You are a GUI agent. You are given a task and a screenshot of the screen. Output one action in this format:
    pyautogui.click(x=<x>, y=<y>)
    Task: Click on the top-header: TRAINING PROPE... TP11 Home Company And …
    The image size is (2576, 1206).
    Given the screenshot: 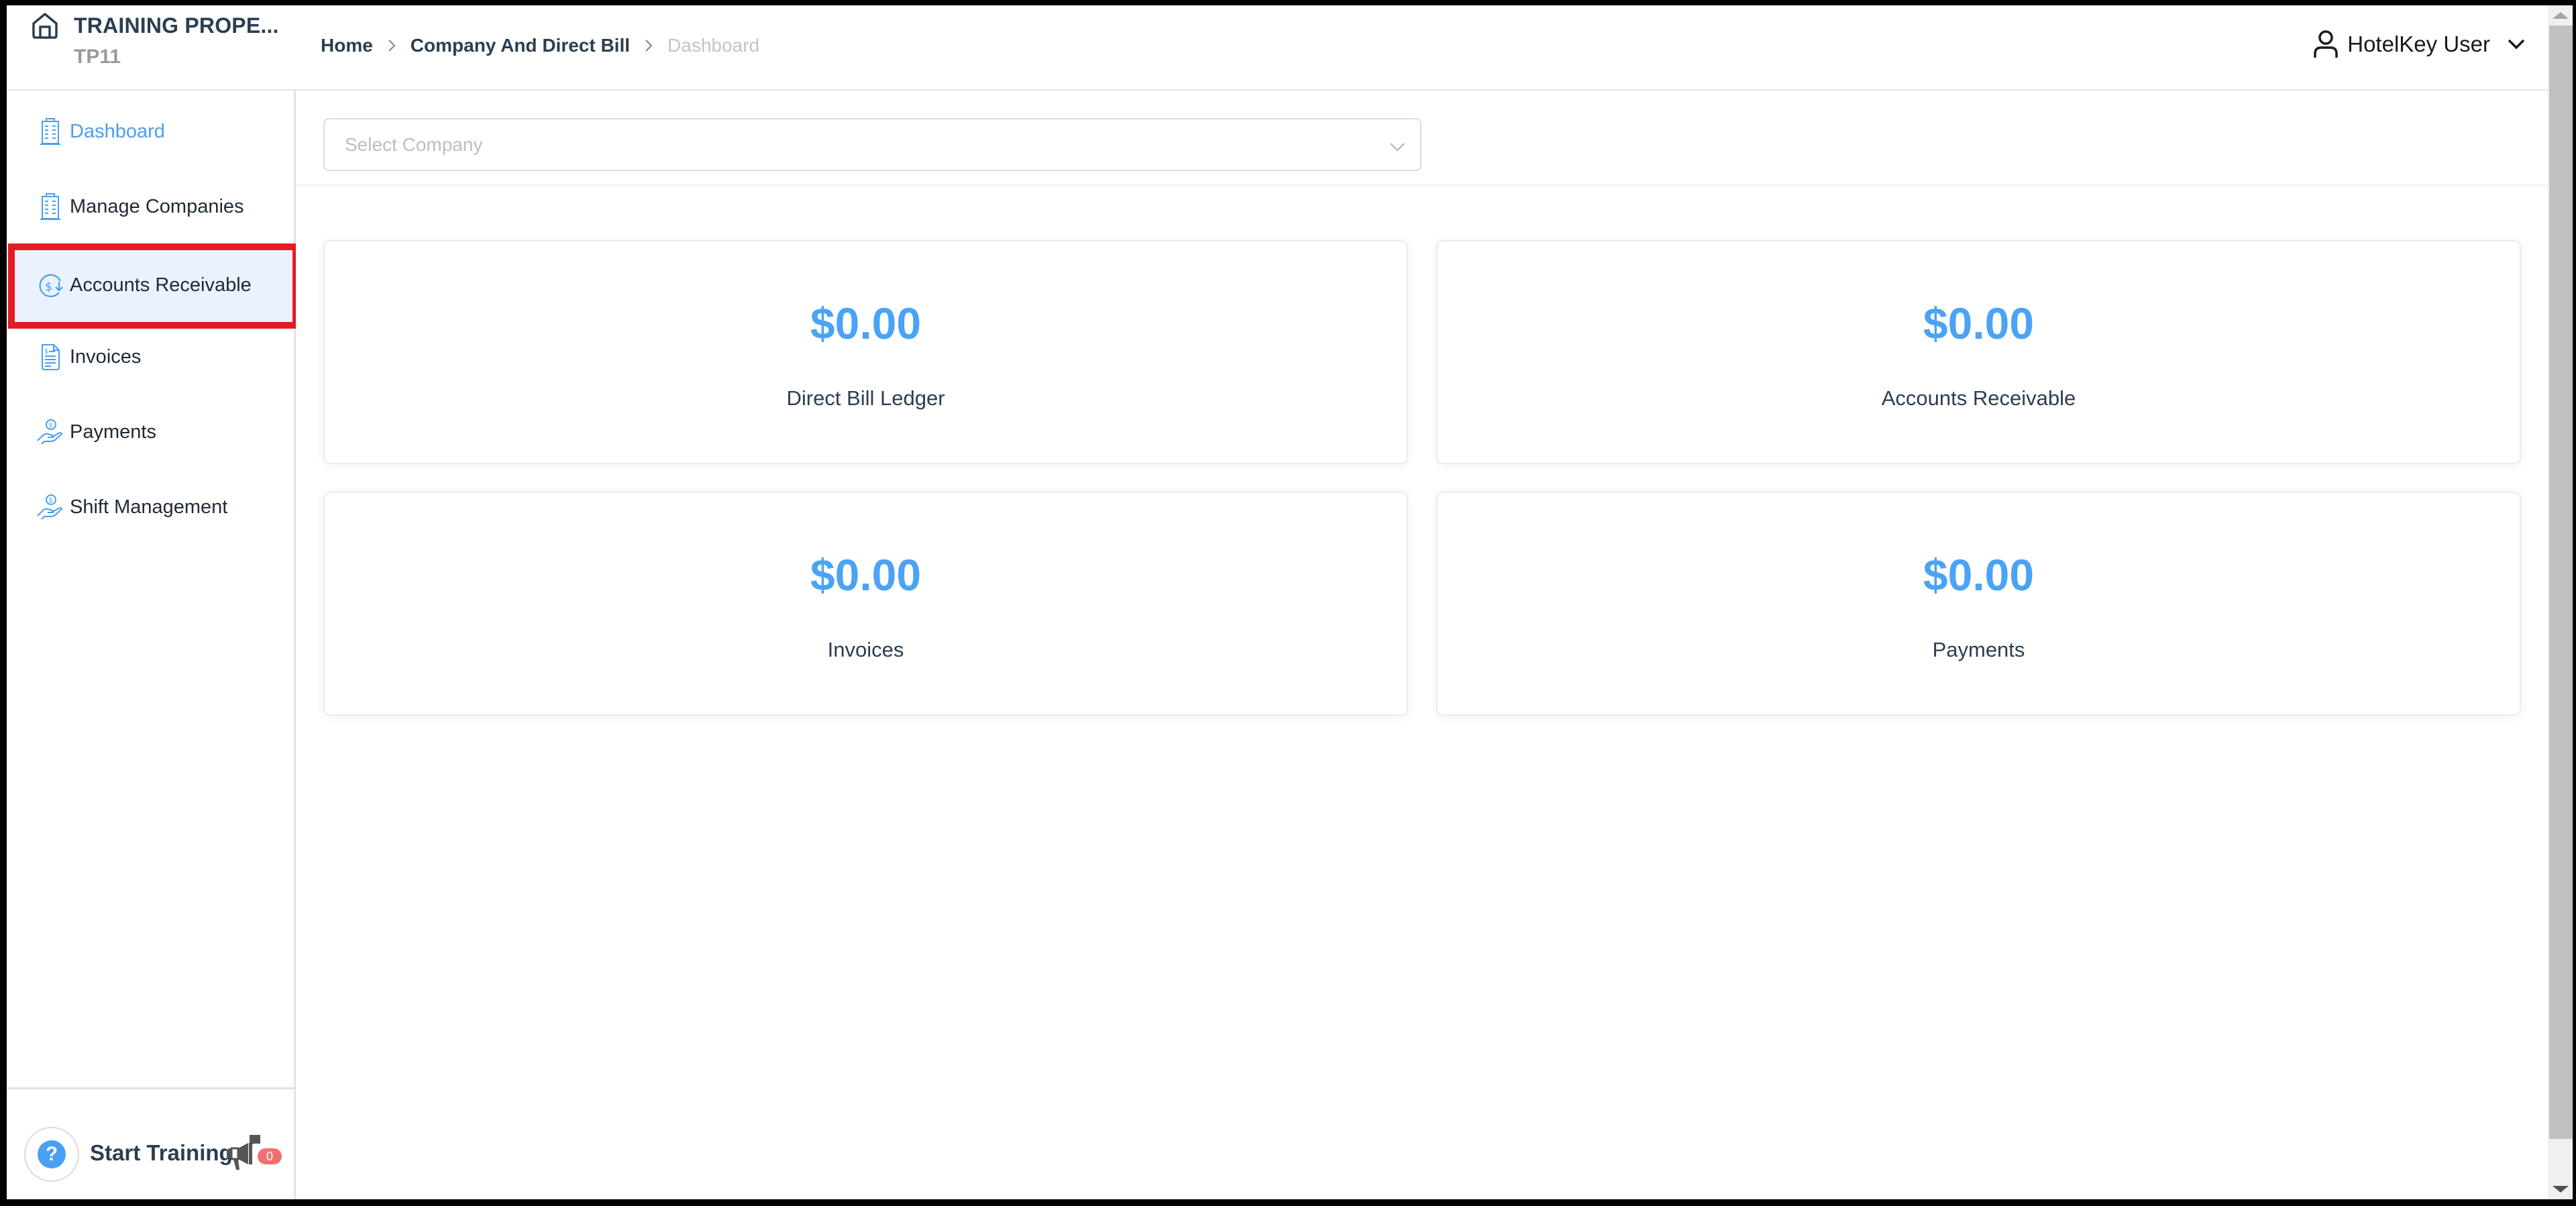 What is the action you would take?
    pyautogui.click(x=1277, y=48)
    